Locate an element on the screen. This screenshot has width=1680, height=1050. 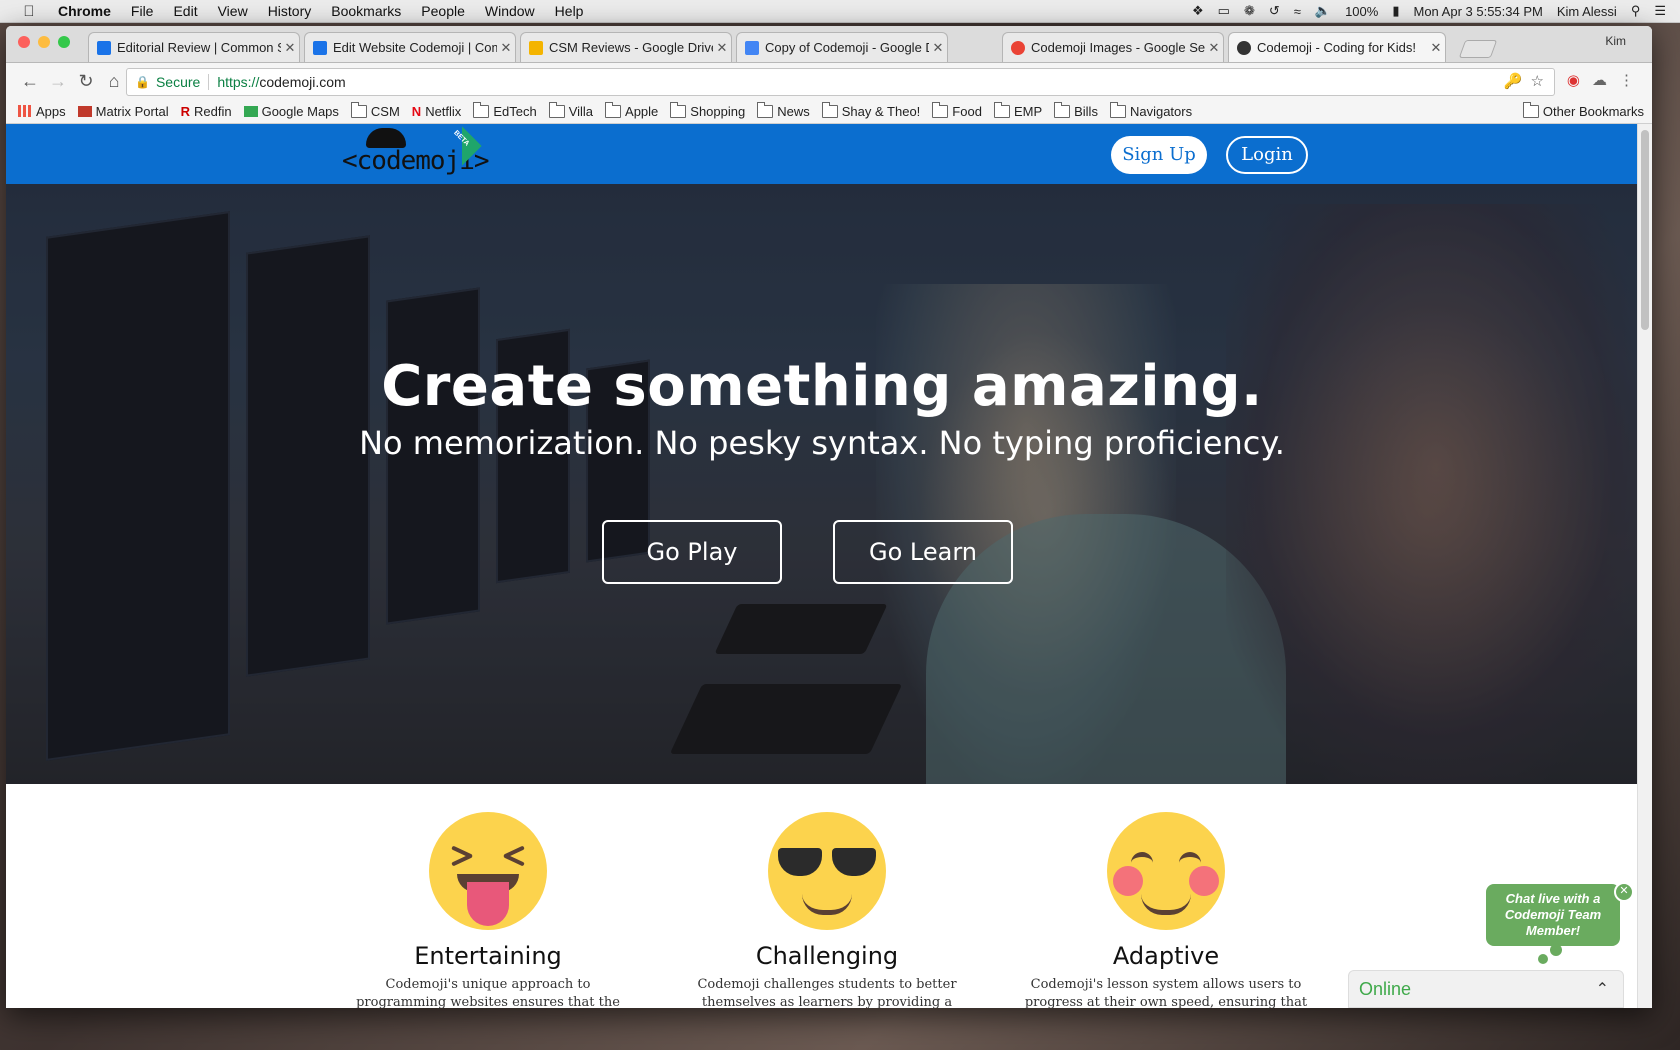
address-bar: 🔒 Secure https:// codemoji.com 🔑 ☆ is located at coordinates (840, 82).